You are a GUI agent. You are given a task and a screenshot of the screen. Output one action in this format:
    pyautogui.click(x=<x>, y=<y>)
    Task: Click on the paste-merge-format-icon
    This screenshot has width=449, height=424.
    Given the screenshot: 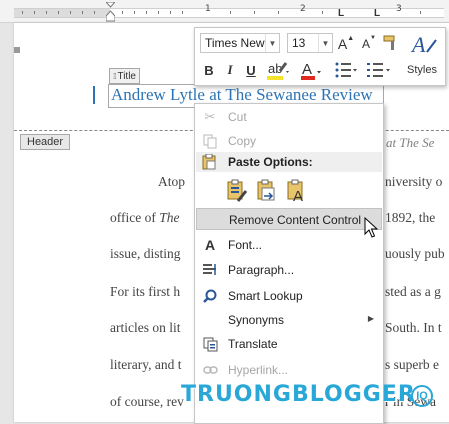 What is the action you would take?
    pyautogui.click(x=266, y=190)
    